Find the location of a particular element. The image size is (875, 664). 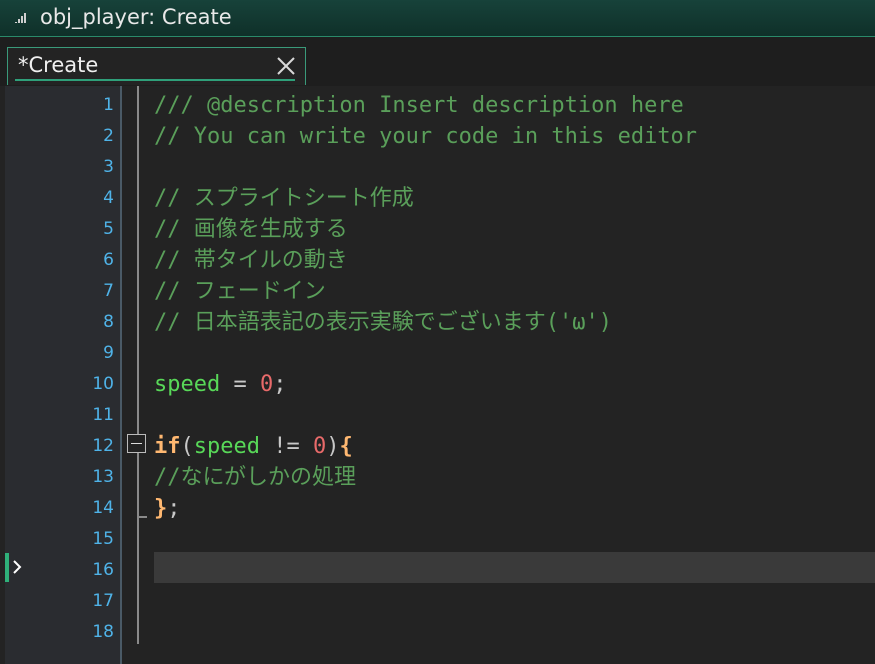

code-line: }; is located at coordinates (167, 508).